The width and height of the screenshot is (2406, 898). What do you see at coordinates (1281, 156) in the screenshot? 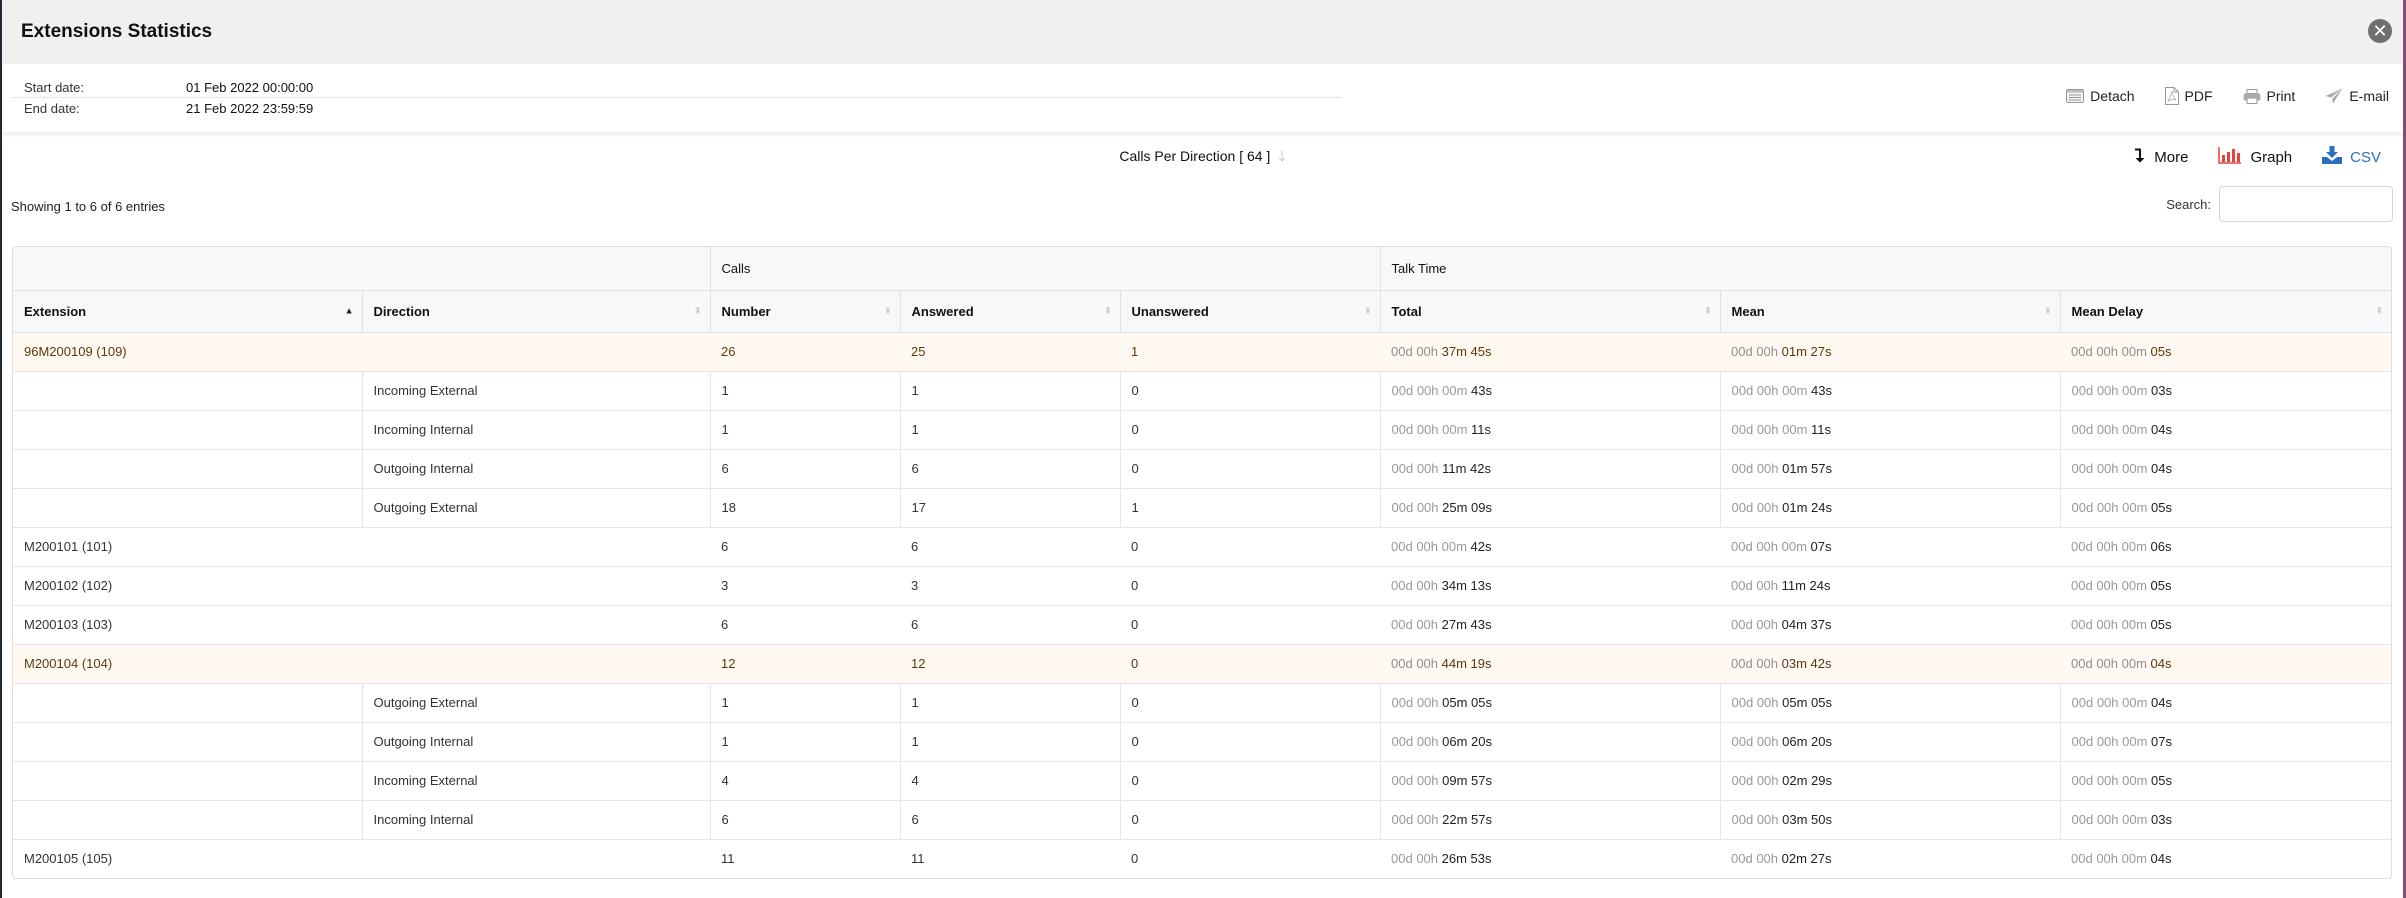
I see `arrow-down-icon: 🡓` at bounding box center [1281, 156].